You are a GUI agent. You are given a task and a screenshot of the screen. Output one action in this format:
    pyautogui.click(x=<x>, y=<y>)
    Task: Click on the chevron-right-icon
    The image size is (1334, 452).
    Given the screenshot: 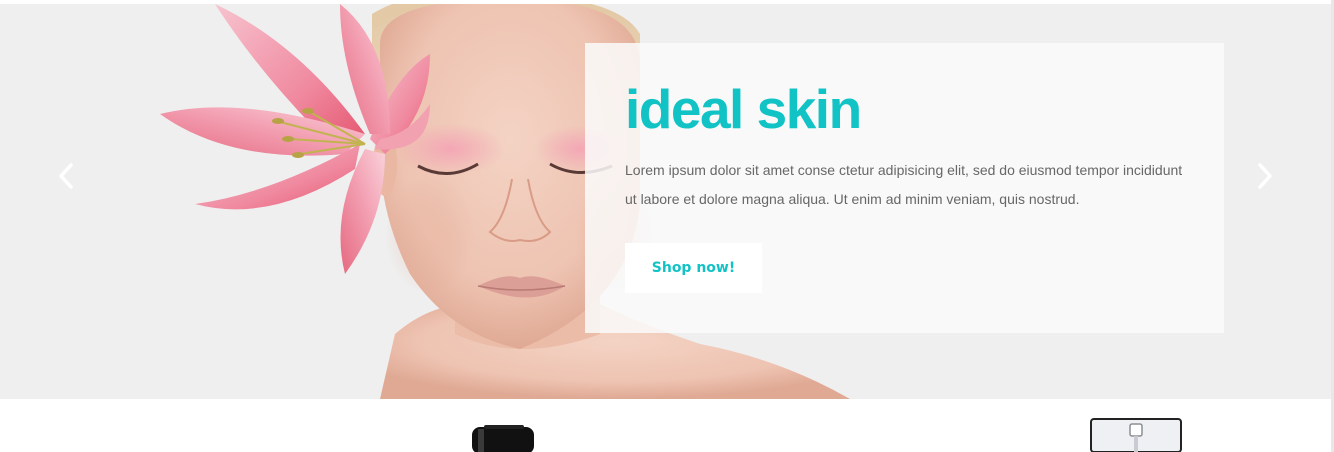 What is the action you would take?
    pyautogui.click(x=1265, y=176)
    